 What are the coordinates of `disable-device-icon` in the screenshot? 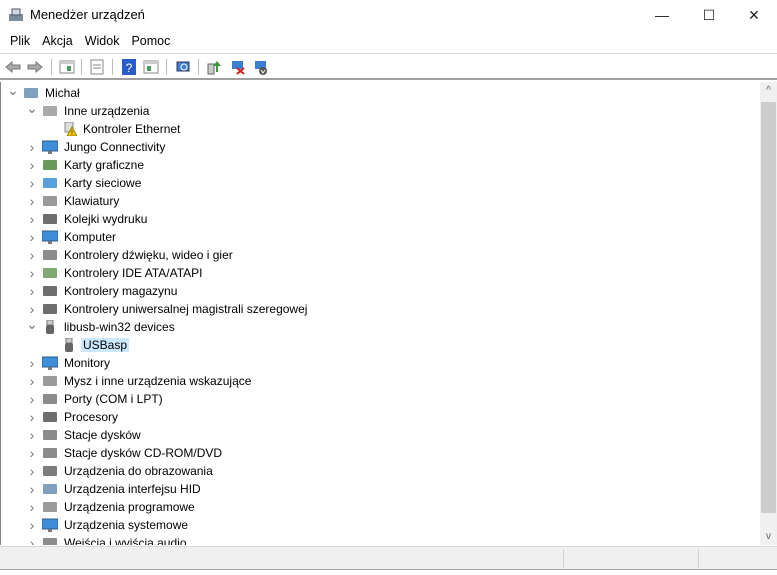 It's located at (260, 67).